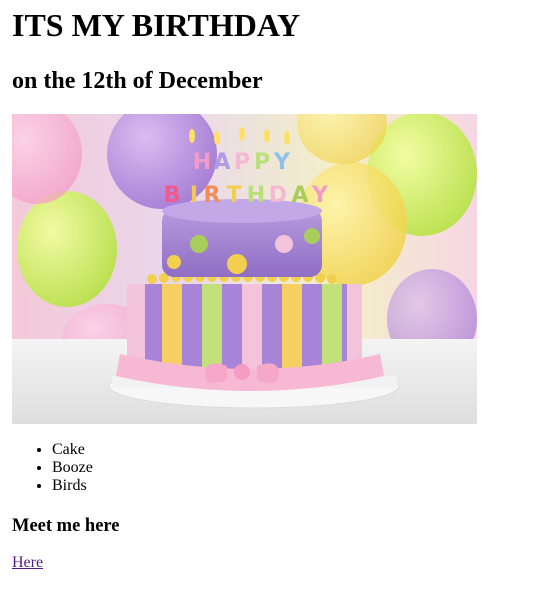 Image resolution: width=554 pixels, height=606 pixels. What do you see at coordinates (277, 563) in the screenshot?
I see `link-paragraph: Here` at bounding box center [277, 563].